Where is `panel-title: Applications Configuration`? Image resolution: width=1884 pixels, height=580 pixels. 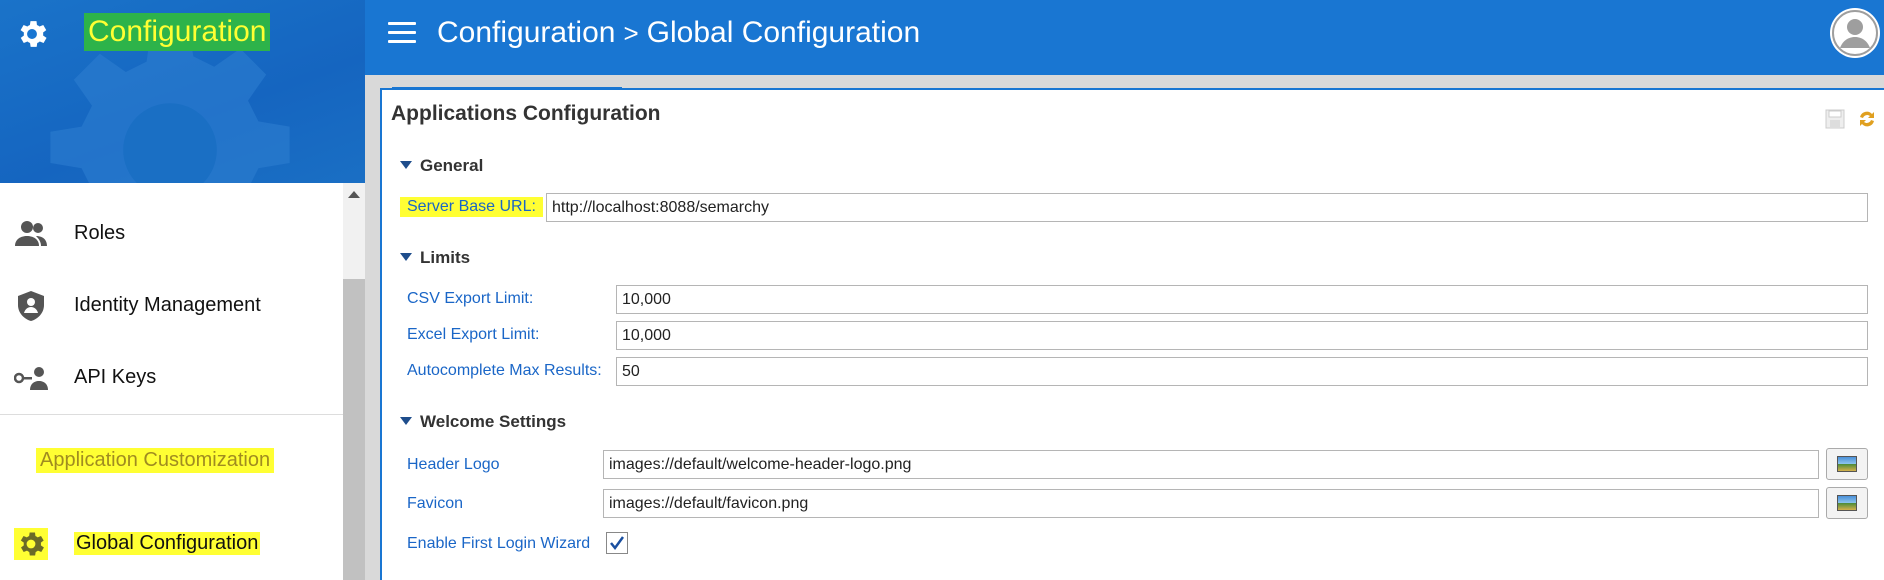 panel-title: Applications Configuration is located at coordinates (526, 113).